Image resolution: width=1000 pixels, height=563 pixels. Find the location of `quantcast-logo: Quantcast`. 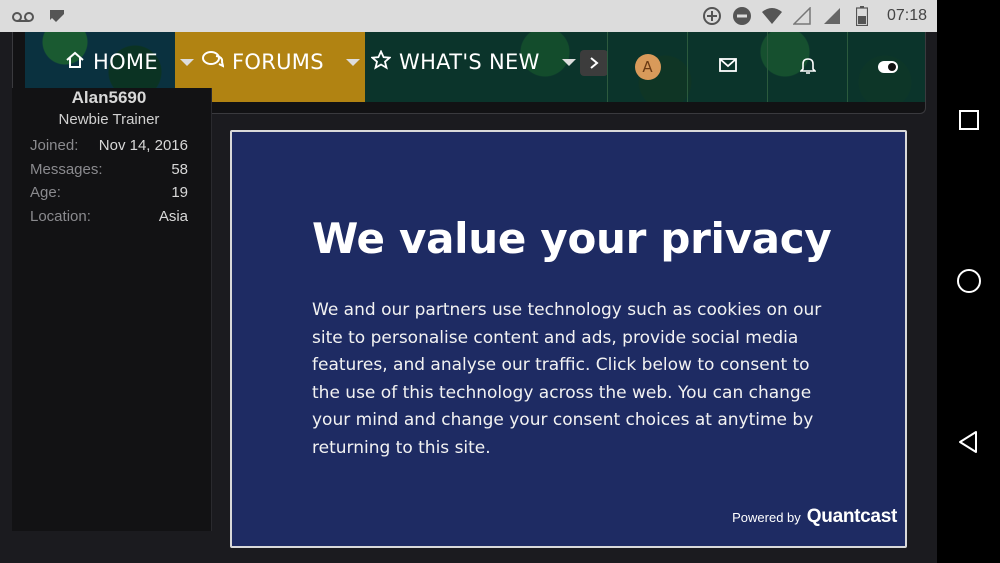

quantcast-logo: Quantcast is located at coordinates (852, 517).